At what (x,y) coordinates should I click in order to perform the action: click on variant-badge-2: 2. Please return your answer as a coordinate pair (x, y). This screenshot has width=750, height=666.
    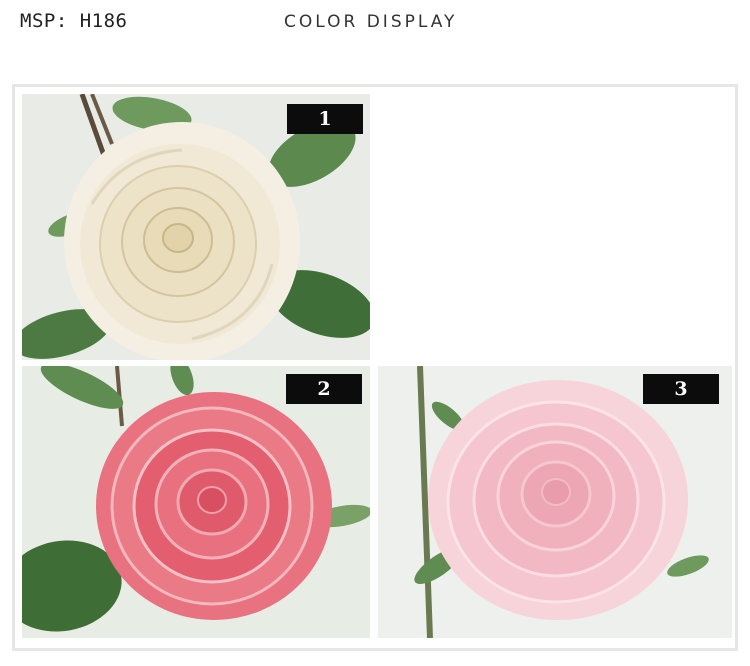
    Looking at the image, I should click on (324, 389).